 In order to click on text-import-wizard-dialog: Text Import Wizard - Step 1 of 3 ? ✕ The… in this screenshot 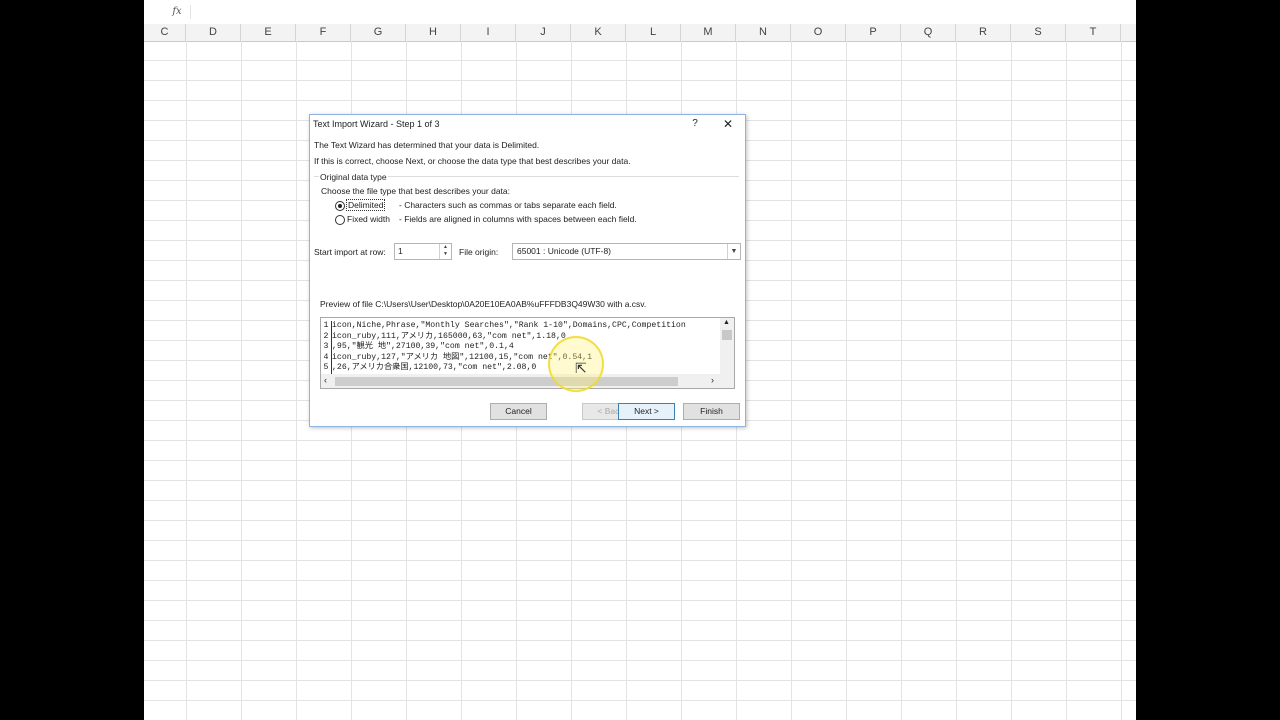, I will do `click(527, 270)`.